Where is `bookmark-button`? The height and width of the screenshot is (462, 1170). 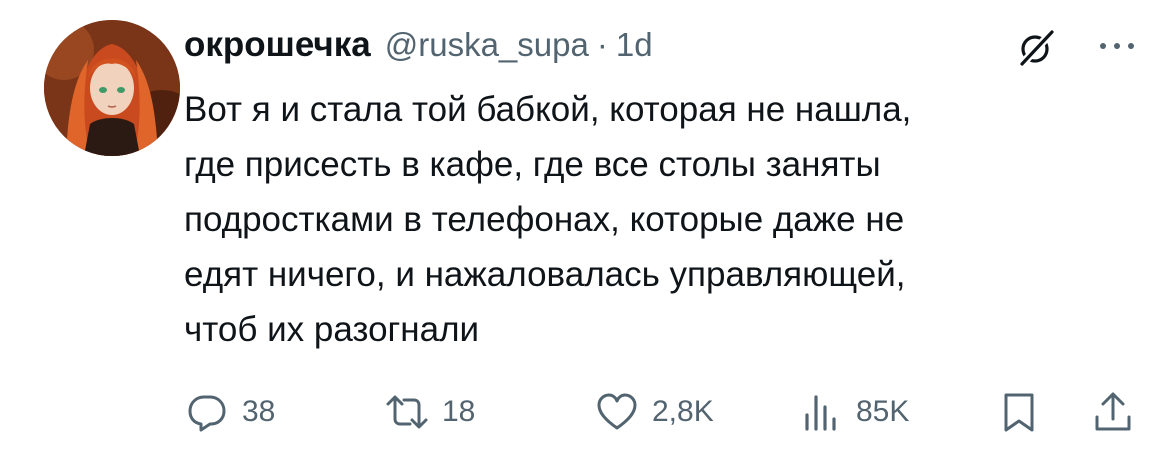 bookmark-button is located at coordinates (1019, 412).